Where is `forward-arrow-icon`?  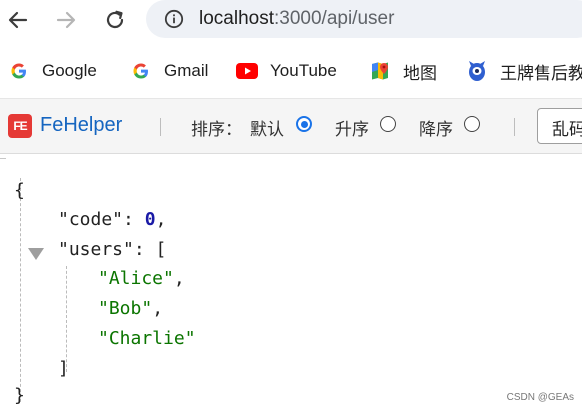
forward-arrow-icon is located at coordinates (66, 20).